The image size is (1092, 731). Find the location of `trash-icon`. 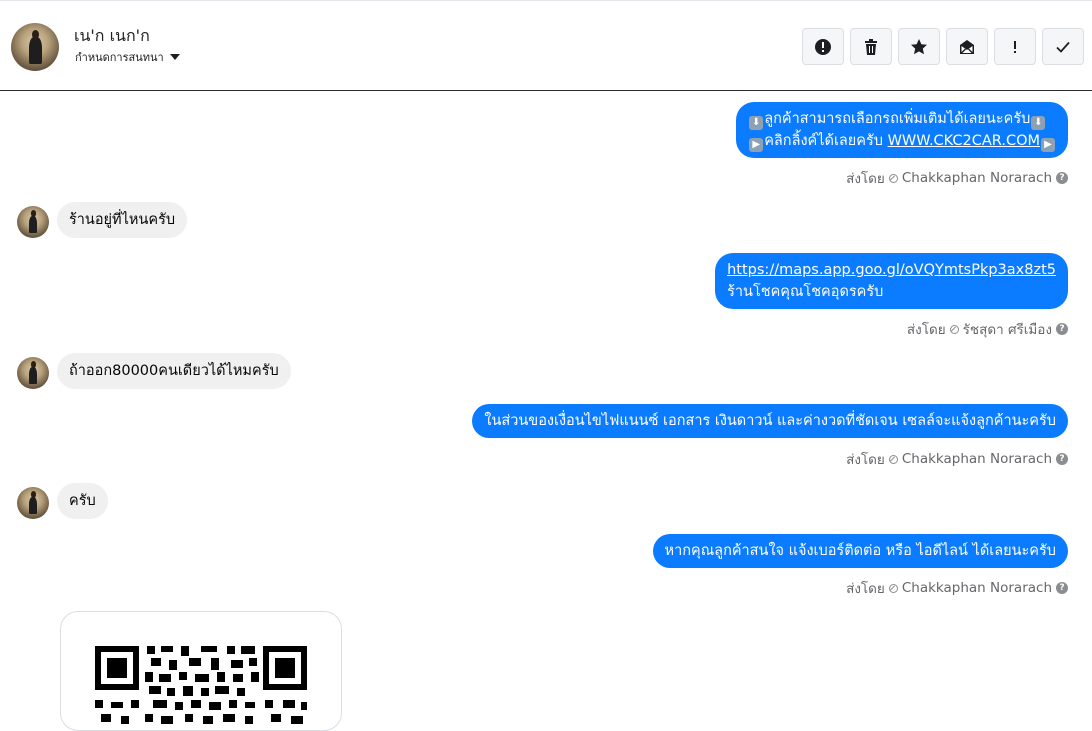

trash-icon is located at coordinates (871, 46).